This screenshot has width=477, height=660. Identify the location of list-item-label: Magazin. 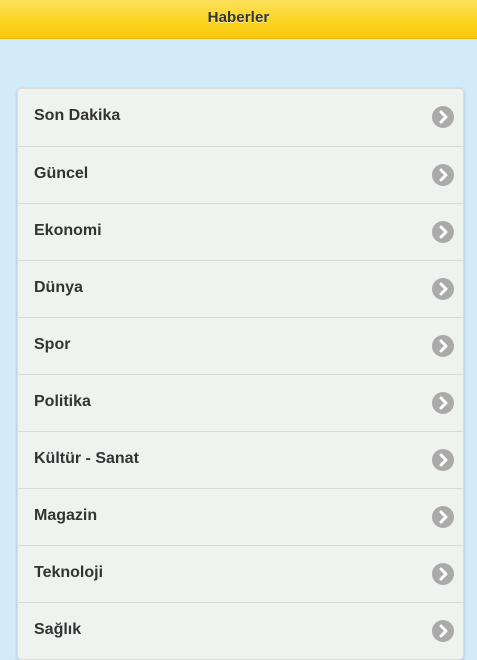
(66, 515).